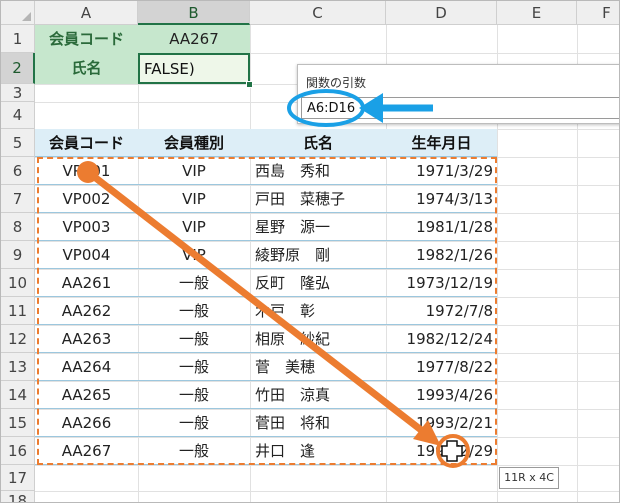  I want to click on blue-left-arrow-icon, so click(396, 108).